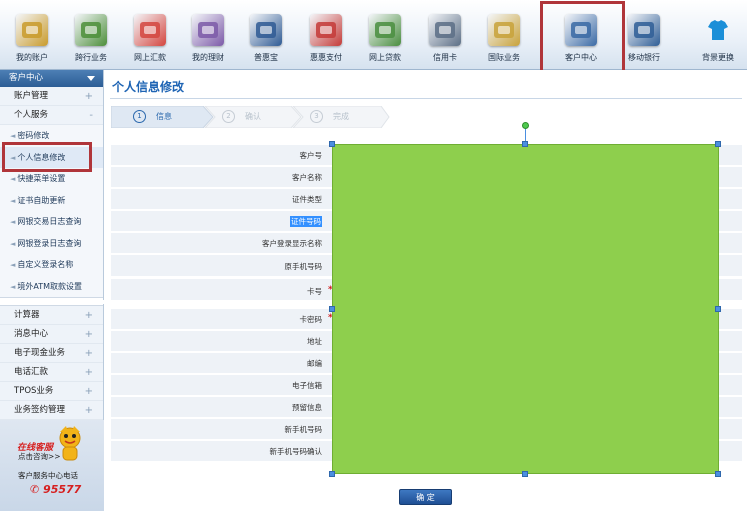 Image resolution: width=747 pixels, height=511 pixels. I want to click on step-label: 确认, so click(253, 116).